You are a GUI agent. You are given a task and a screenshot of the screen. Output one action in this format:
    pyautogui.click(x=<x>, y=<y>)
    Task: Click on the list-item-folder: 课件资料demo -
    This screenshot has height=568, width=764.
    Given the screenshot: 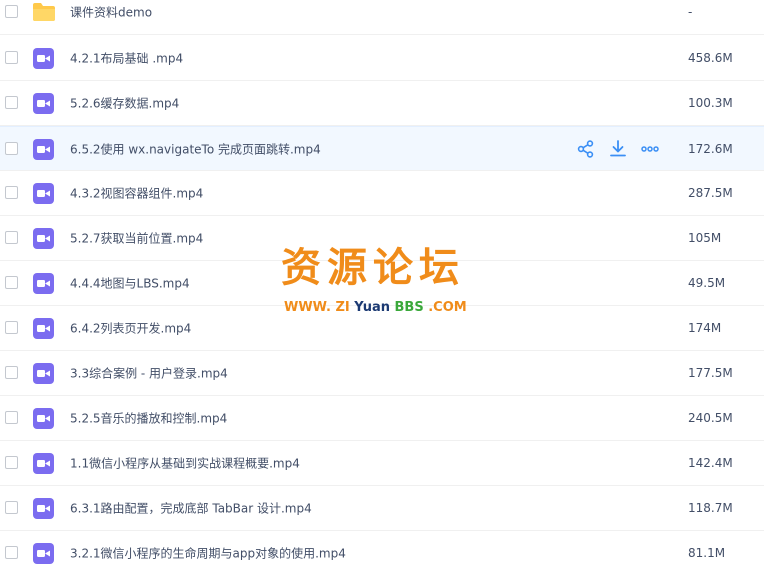 What is the action you would take?
    pyautogui.click(x=382, y=17)
    